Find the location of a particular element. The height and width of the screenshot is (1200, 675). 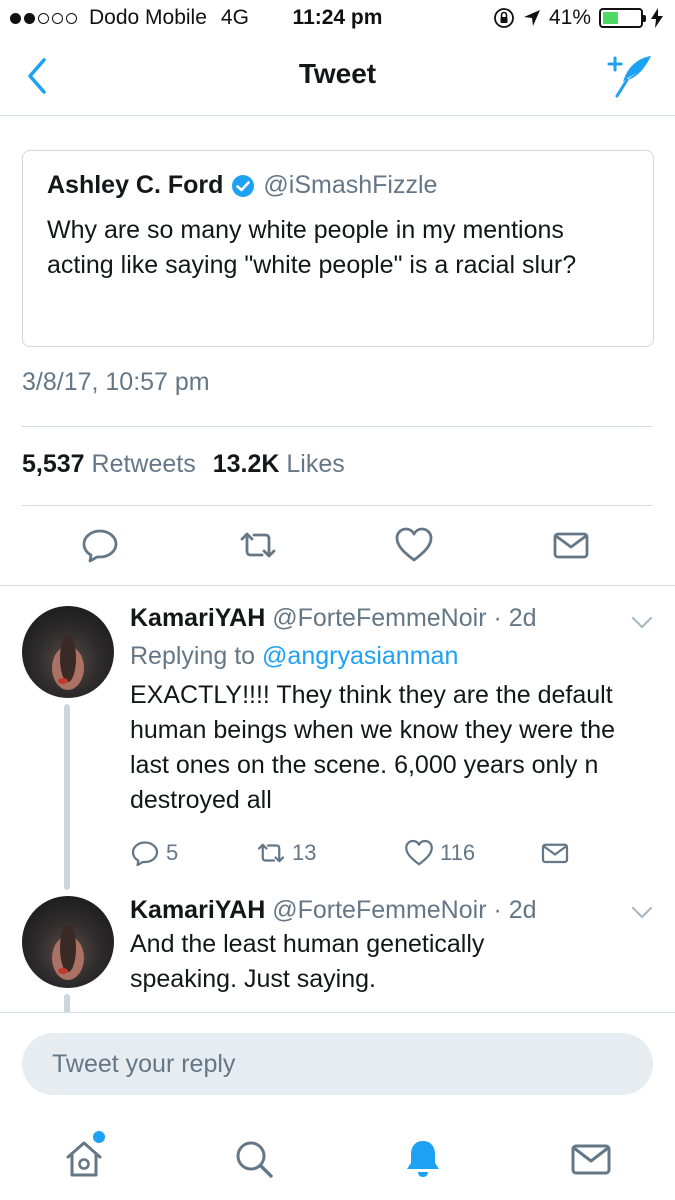

home-icon is located at coordinates (84, 1159).